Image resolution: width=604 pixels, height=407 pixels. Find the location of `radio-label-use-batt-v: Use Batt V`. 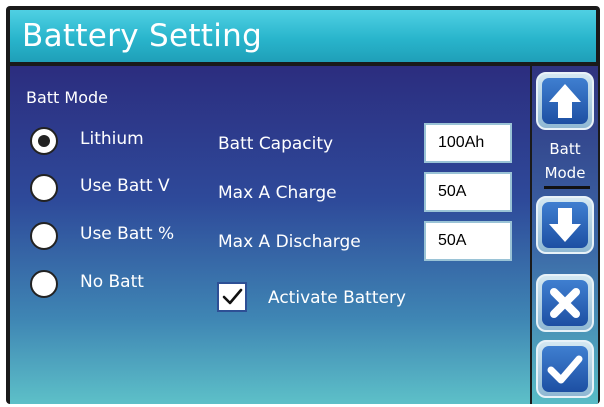

radio-label-use-batt-v: Use Batt V is located at coordinates (125, 186).